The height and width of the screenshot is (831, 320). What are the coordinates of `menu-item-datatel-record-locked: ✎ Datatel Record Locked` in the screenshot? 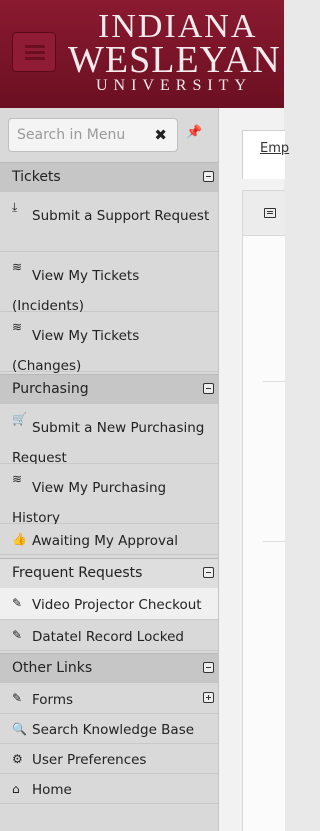 It's located at (109, 635).